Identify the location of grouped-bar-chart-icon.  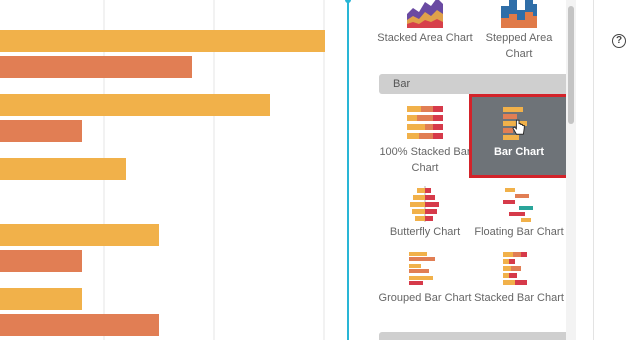
(422, 268).